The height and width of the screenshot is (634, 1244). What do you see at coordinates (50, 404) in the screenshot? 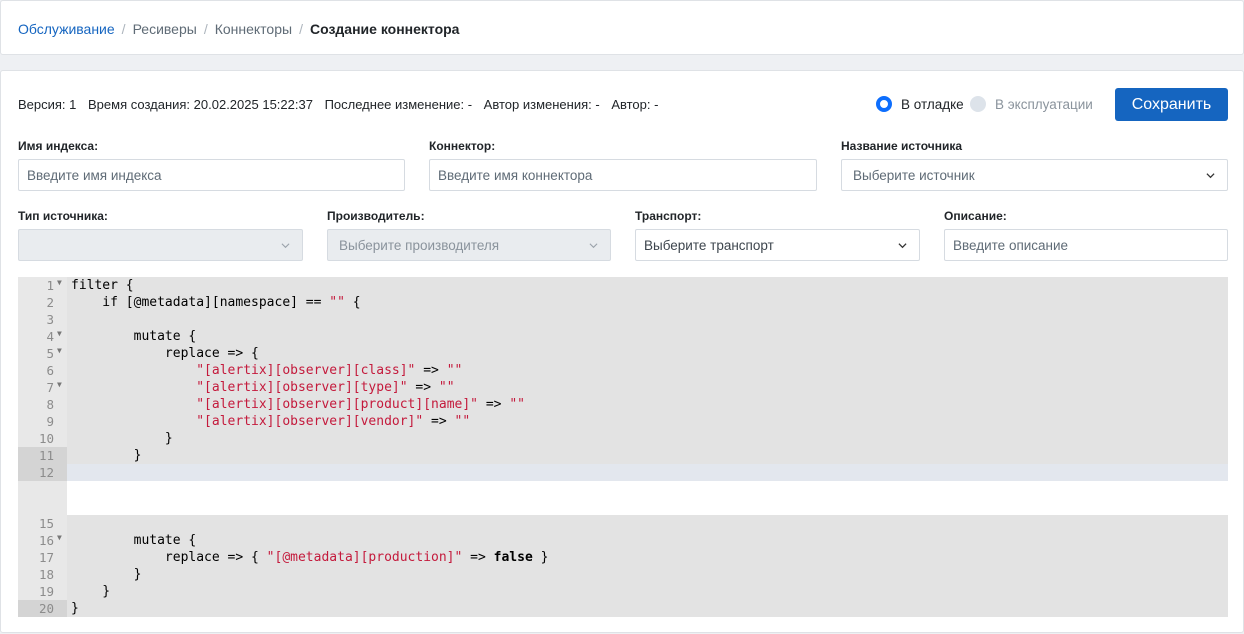
I see `line-number: 8` at bounding box center [50, 404].